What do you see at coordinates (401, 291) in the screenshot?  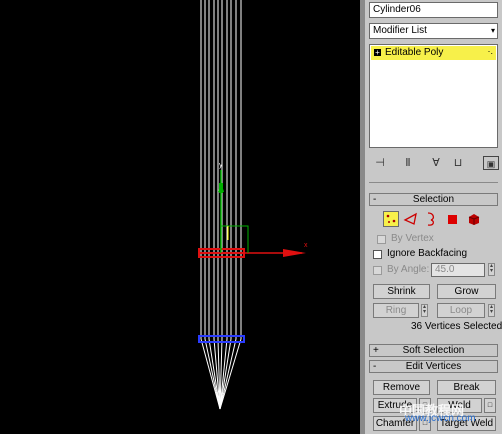 I see `shrink-button: Shrink` at bounding box center [401, 291].